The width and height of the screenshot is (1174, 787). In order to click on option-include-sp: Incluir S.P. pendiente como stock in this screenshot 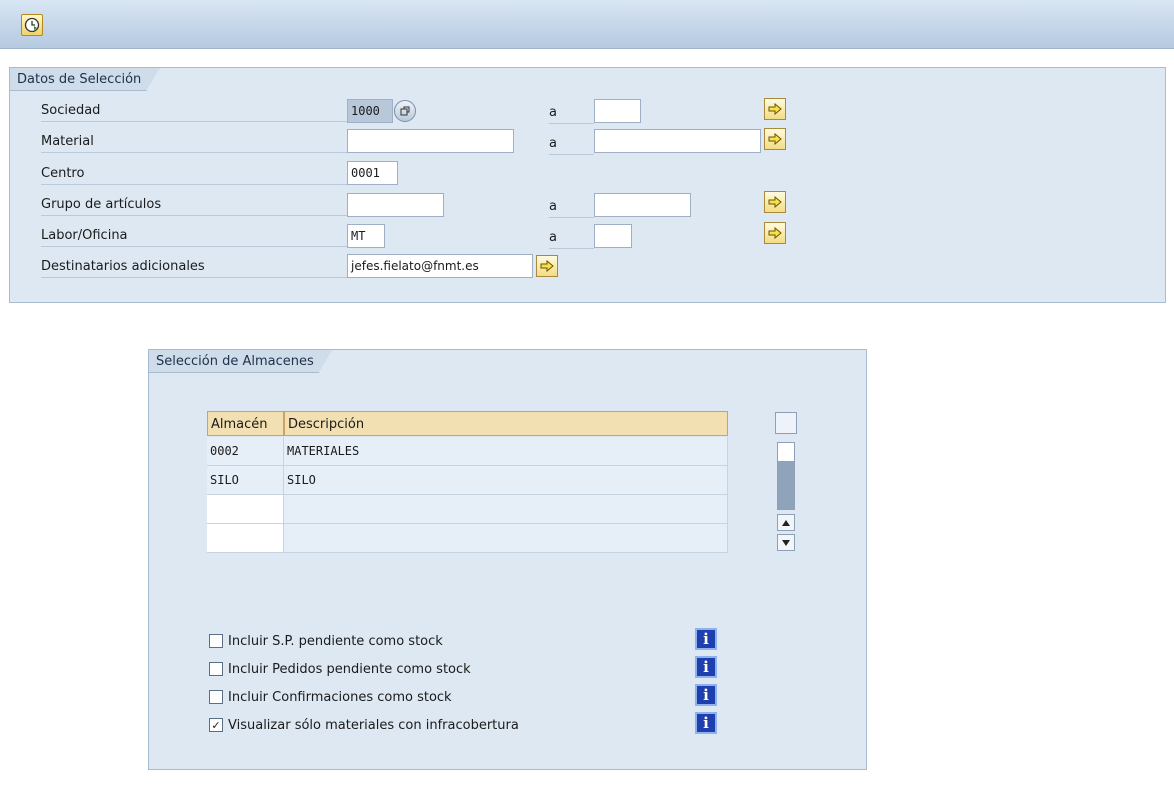, I will do `click(369, 642)`.